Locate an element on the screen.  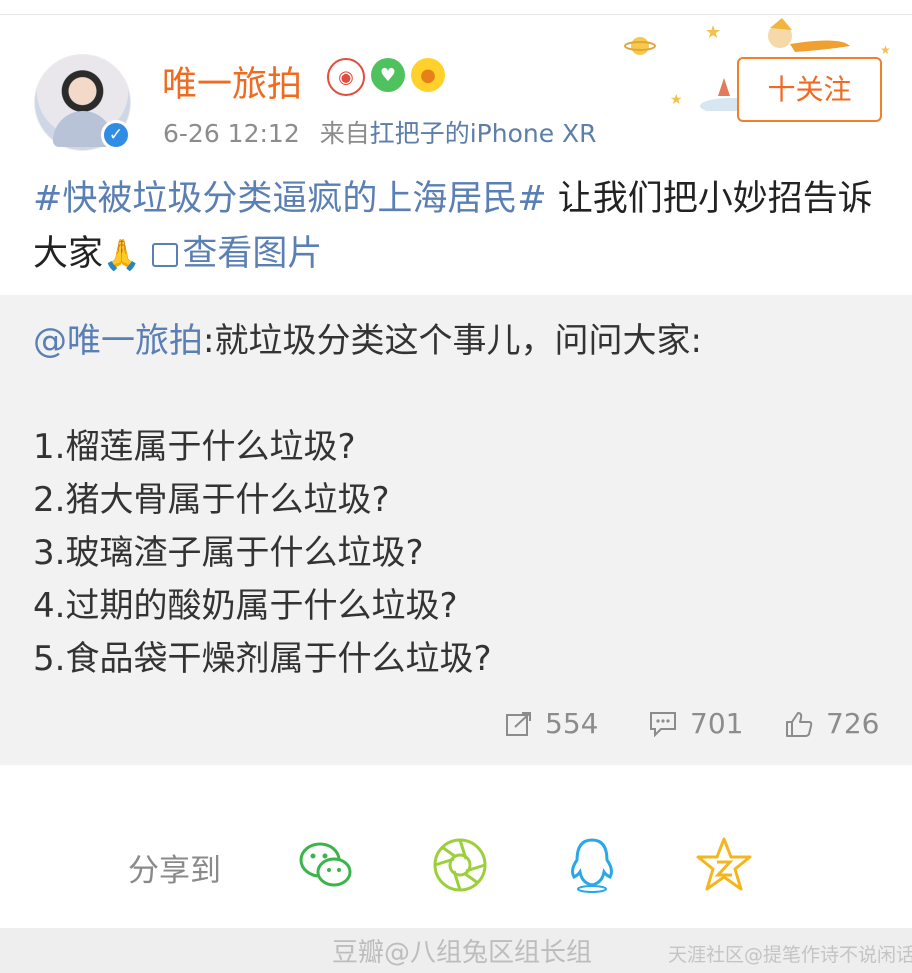
view-pictures-label: 查看图片 is located at coordinates (252, 254).